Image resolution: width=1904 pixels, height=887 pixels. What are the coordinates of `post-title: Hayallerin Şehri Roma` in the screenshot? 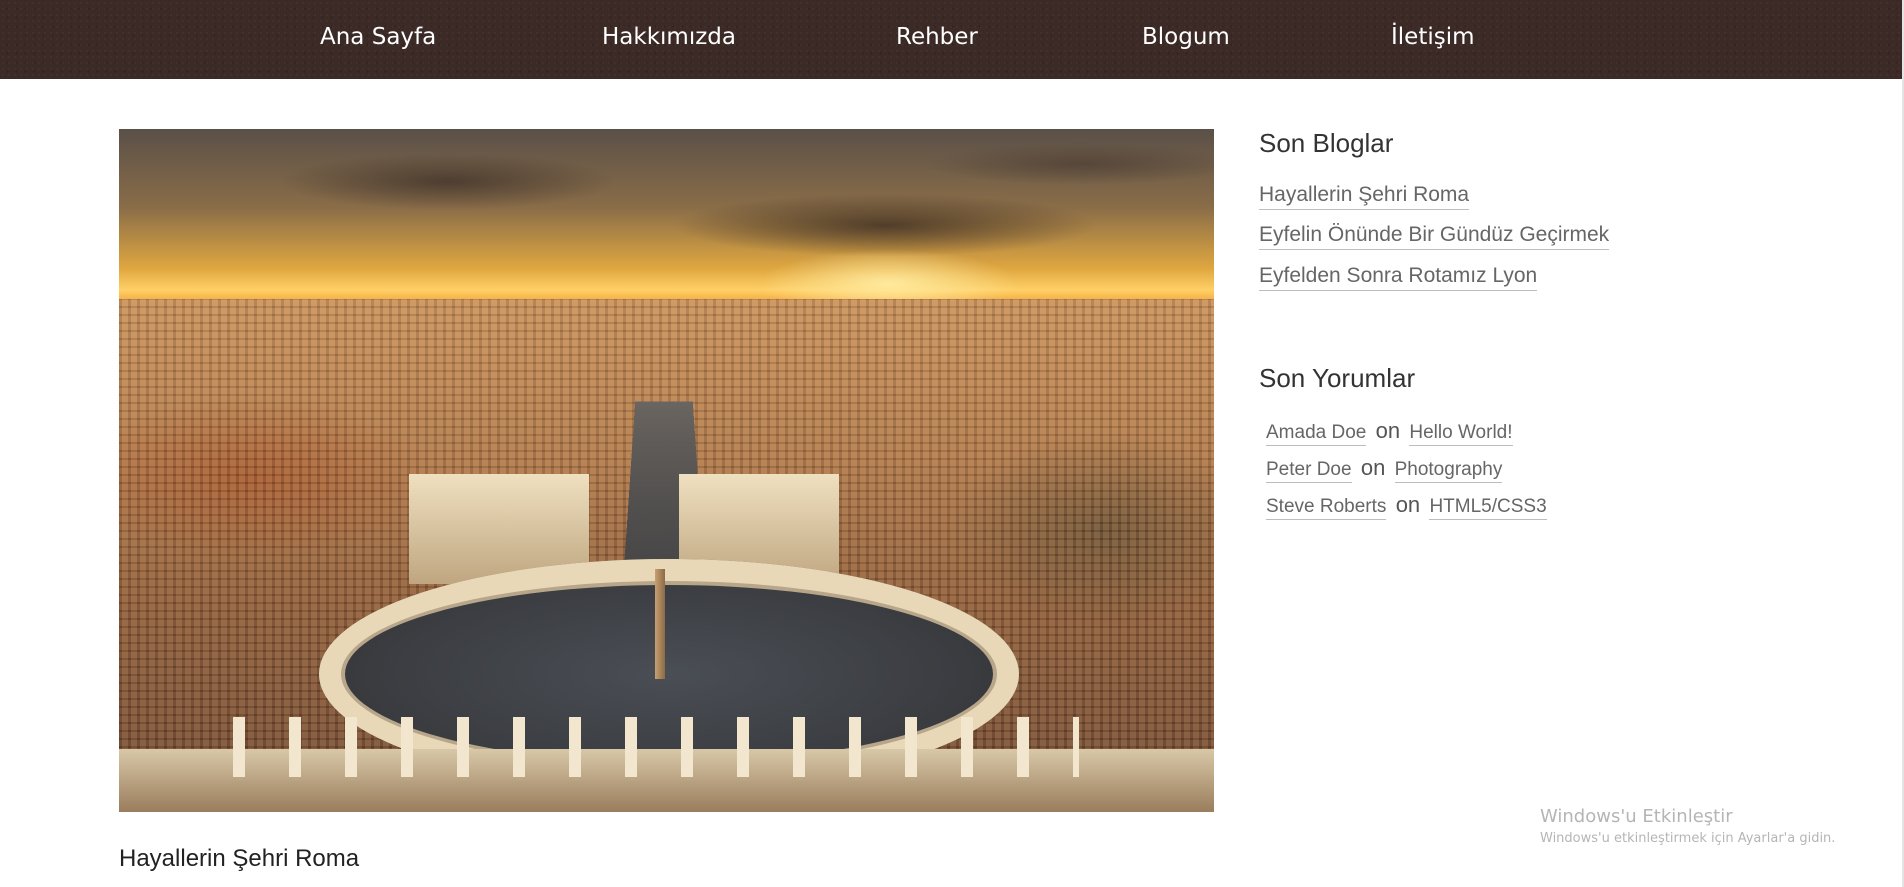 It's located at (239, 859).